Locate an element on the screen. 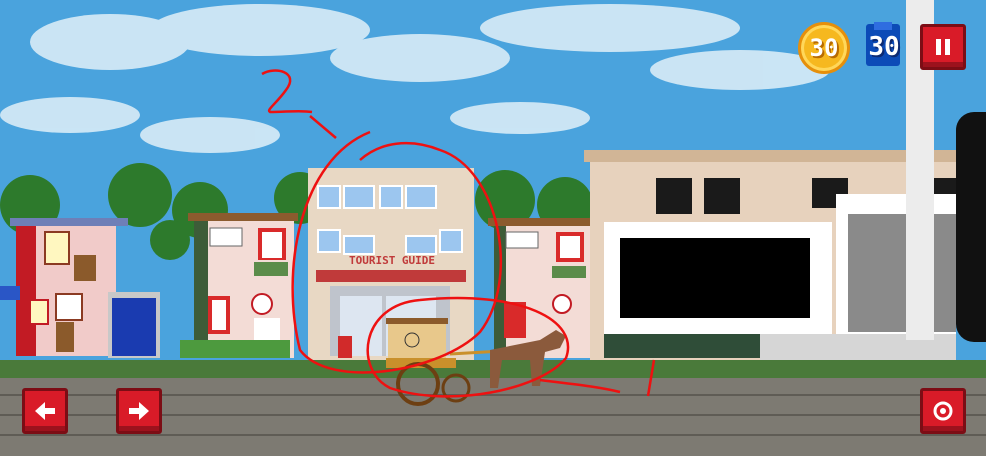 This screenshot has height=456, width=986. arrow-right-icon is located at coordinates (139, 411).